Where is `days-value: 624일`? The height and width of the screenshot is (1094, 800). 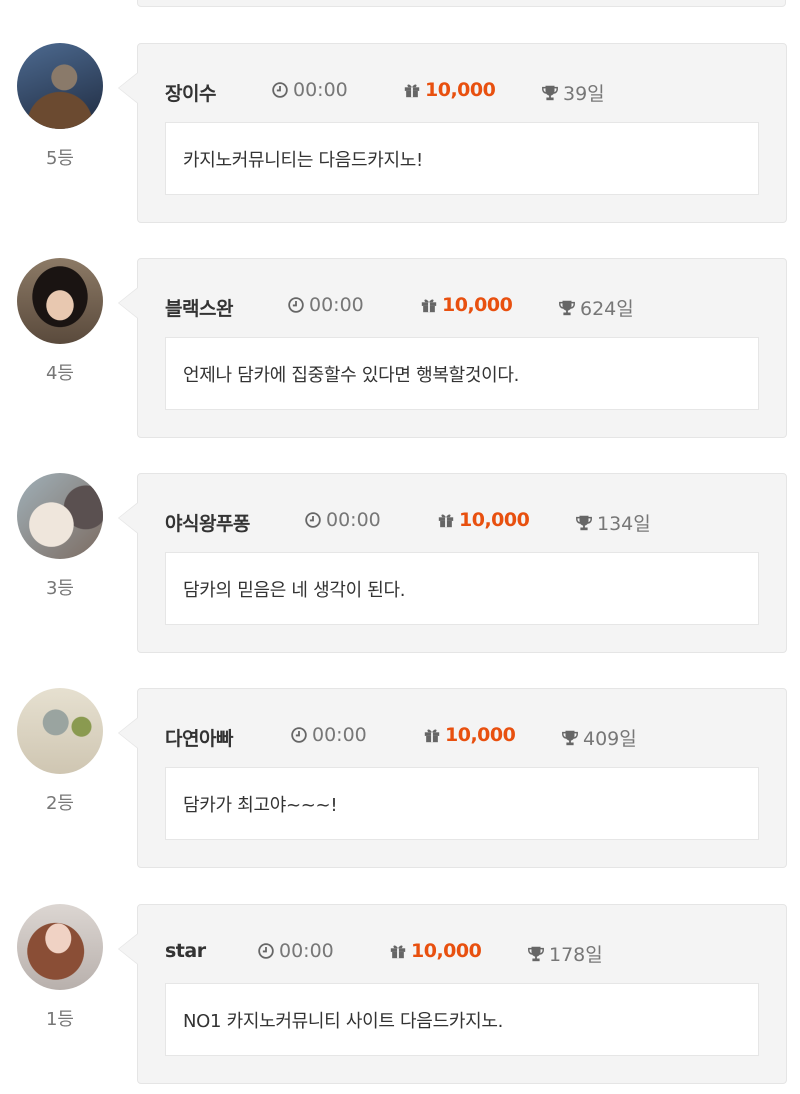
days-value: 624일 is located at coordinates (607, 309).